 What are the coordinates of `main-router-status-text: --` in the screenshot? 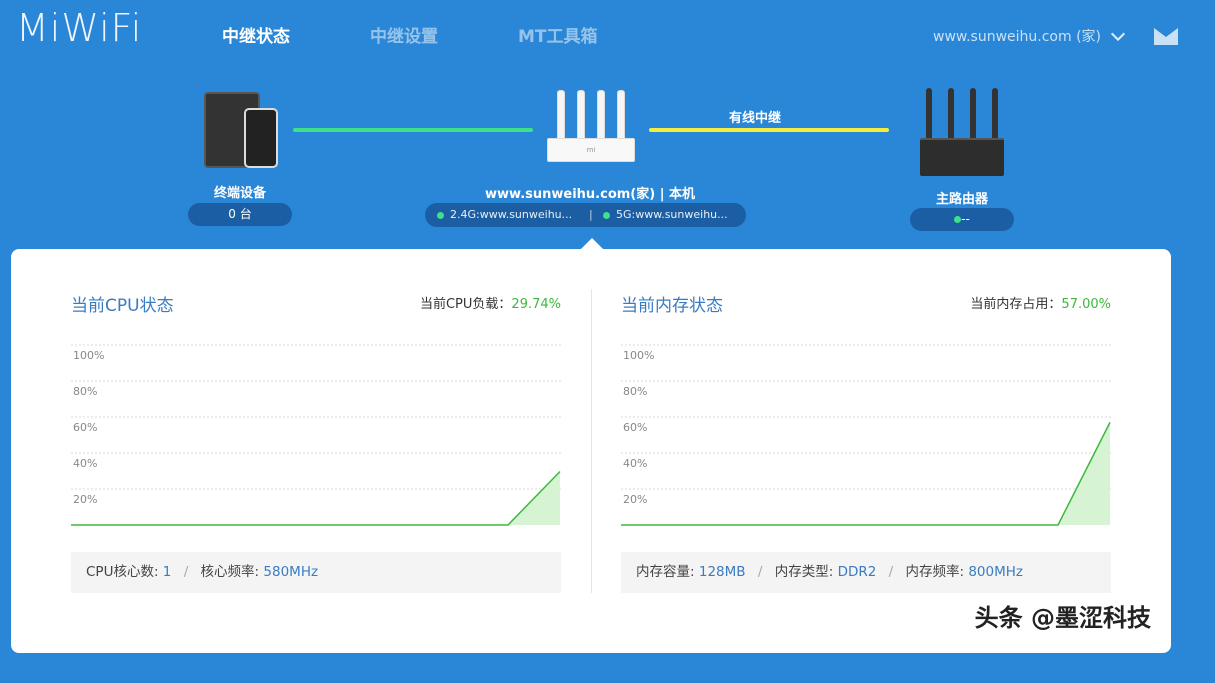 It's located at (965, 219).